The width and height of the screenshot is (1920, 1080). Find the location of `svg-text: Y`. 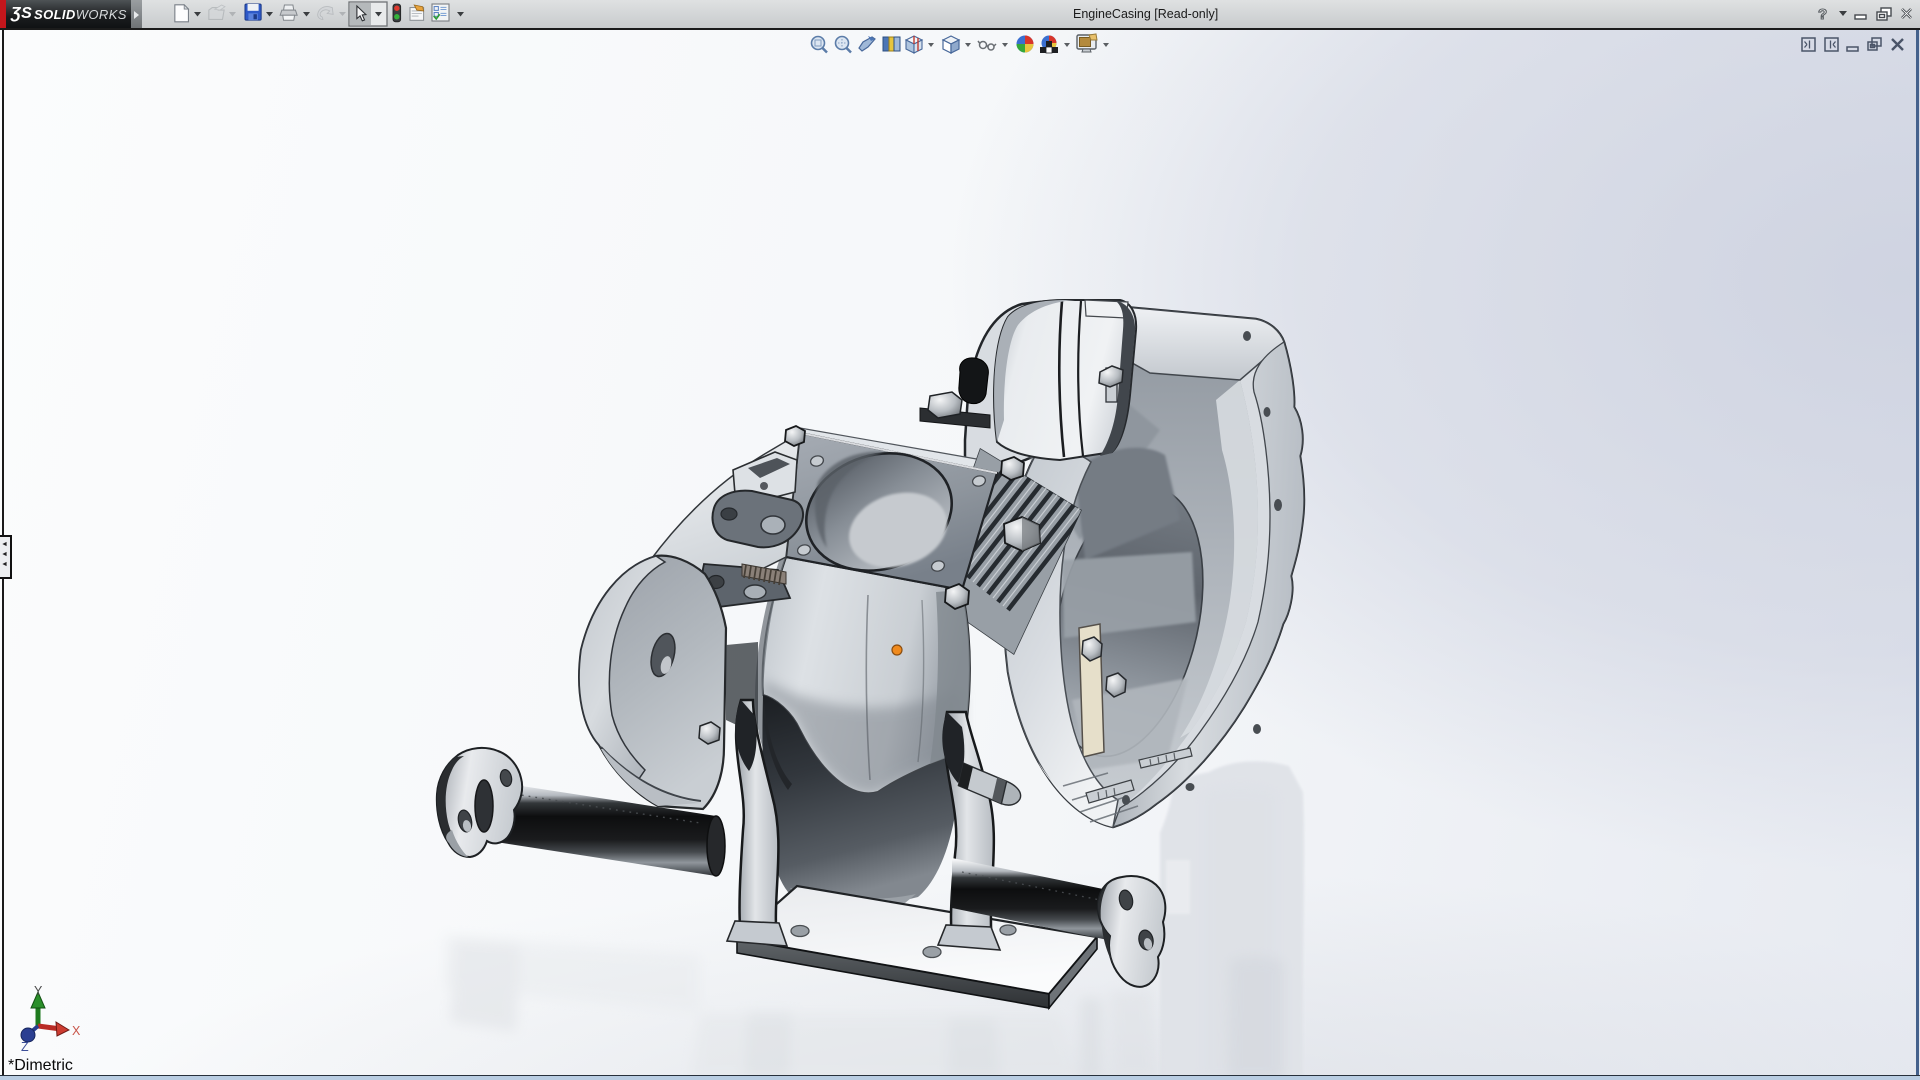

svg-text: Y is located at coordinates (38, 991).